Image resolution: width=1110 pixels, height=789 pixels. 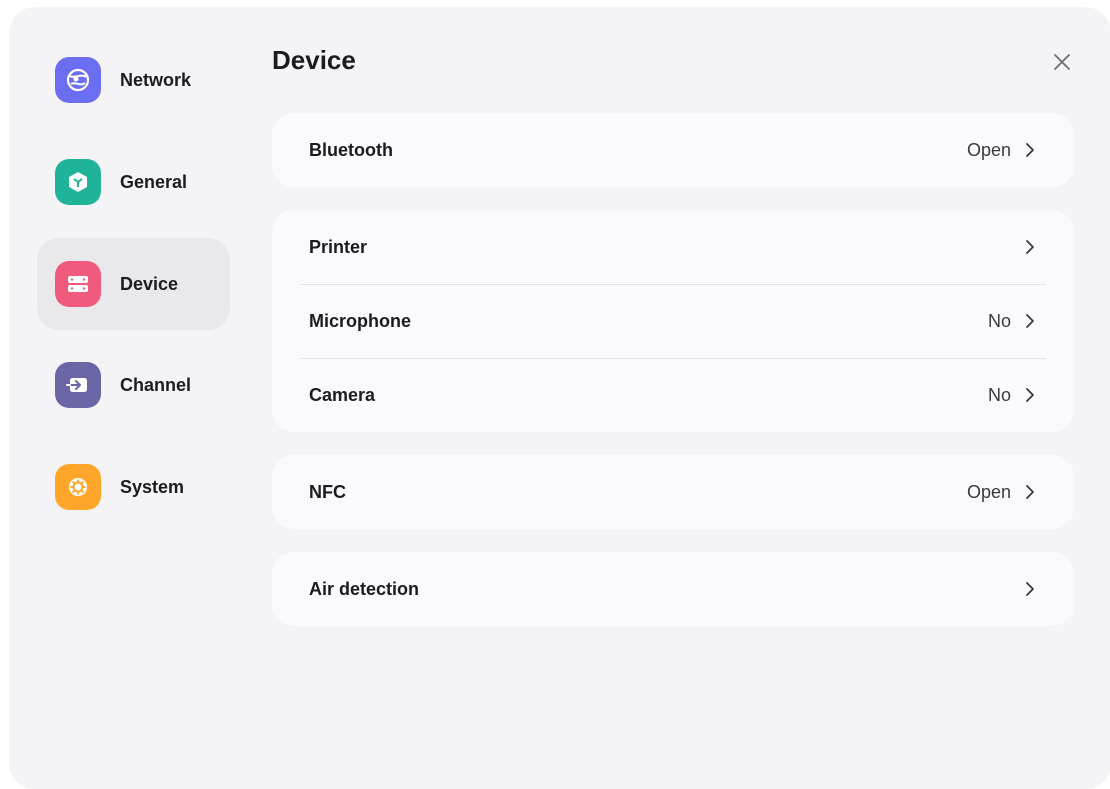 I want to click on sidebar-item-device: Device, so click(x=133, y=284).